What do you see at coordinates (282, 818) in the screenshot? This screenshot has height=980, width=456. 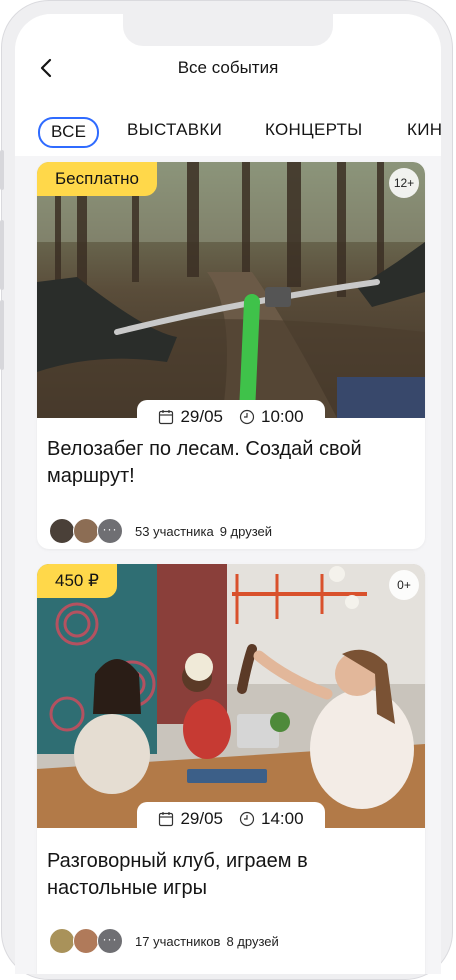 I see `event-time: 14:00` at bounding box center [282, 818].